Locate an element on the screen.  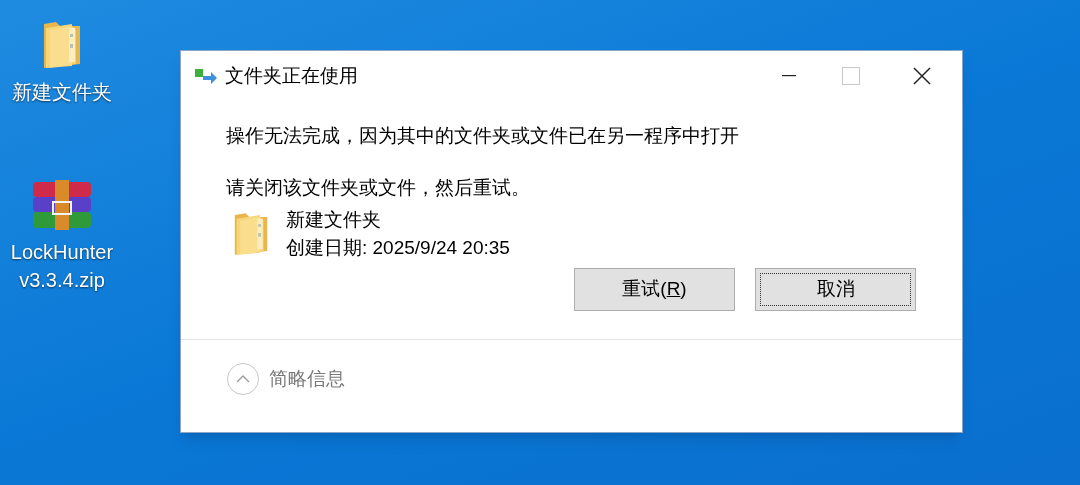
desktop-icon-label: 新建文件夹 is located at coordinates (62, 92).